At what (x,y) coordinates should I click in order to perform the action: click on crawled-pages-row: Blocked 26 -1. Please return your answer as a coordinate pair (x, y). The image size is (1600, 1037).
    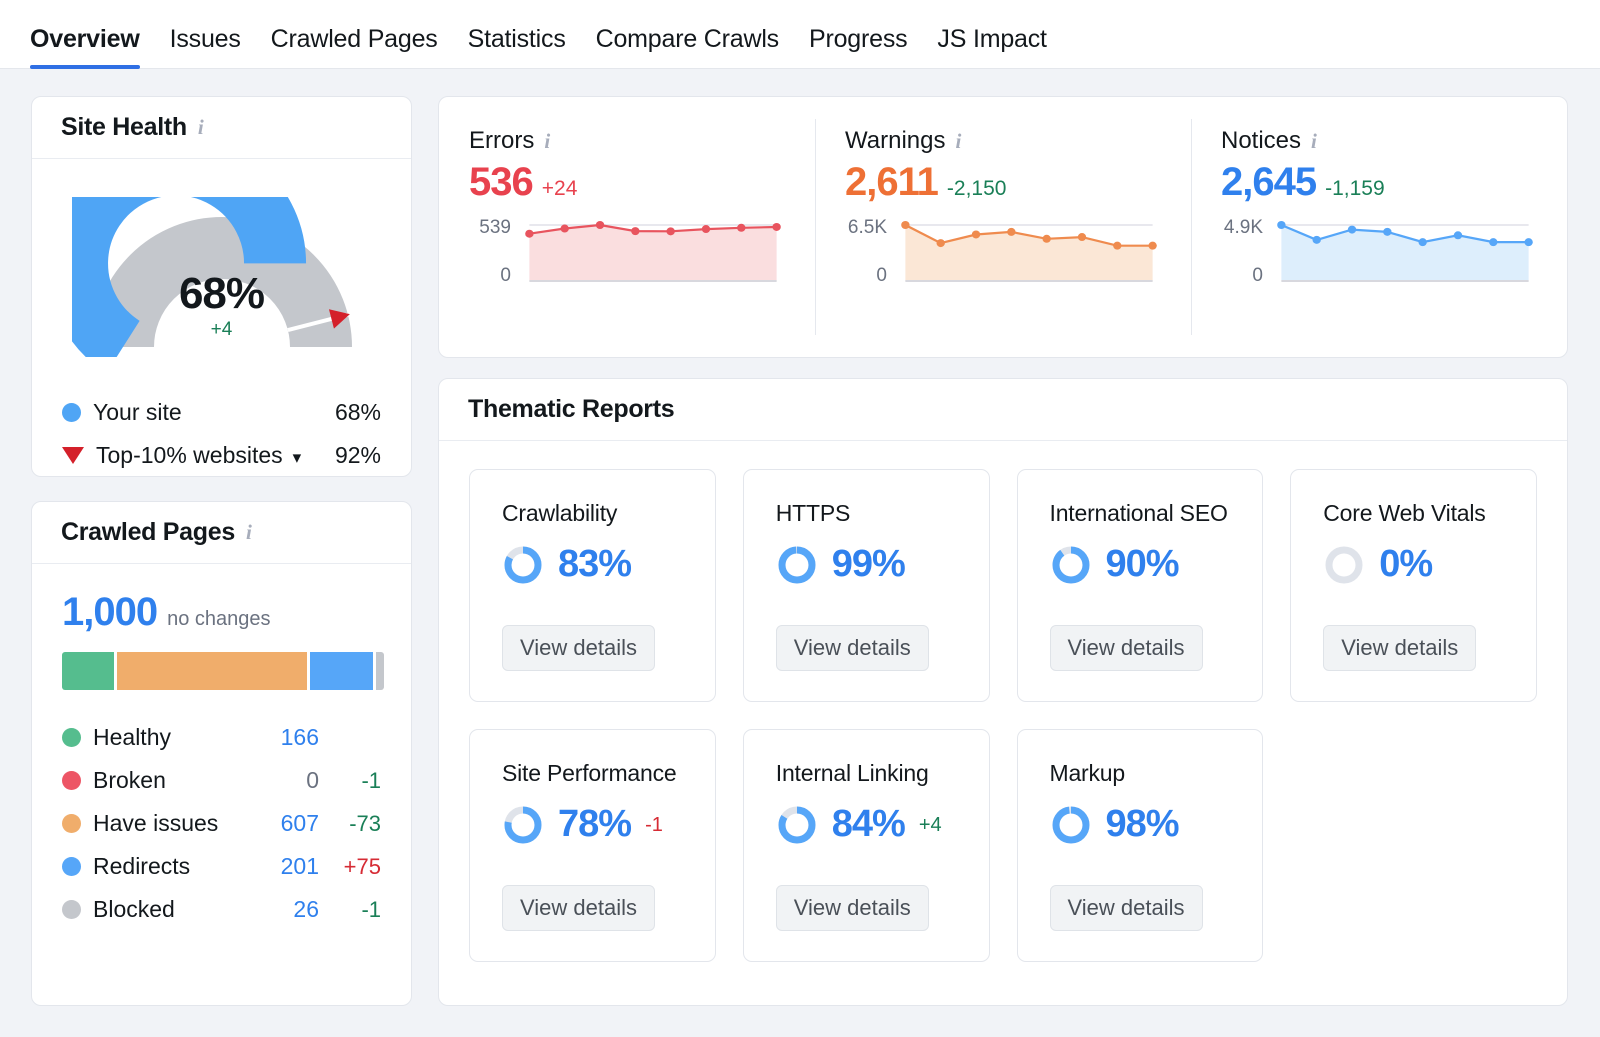
    Looking at the image, I should click on (221, 909).